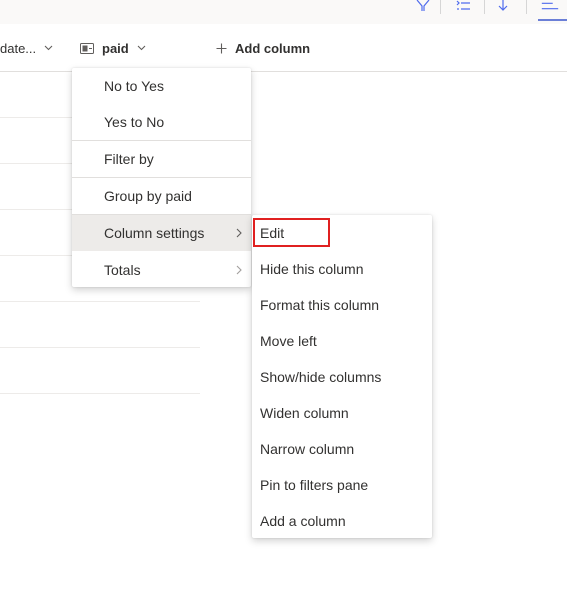  I want to click on menu-item-label: Column settings, so click(154, 233).